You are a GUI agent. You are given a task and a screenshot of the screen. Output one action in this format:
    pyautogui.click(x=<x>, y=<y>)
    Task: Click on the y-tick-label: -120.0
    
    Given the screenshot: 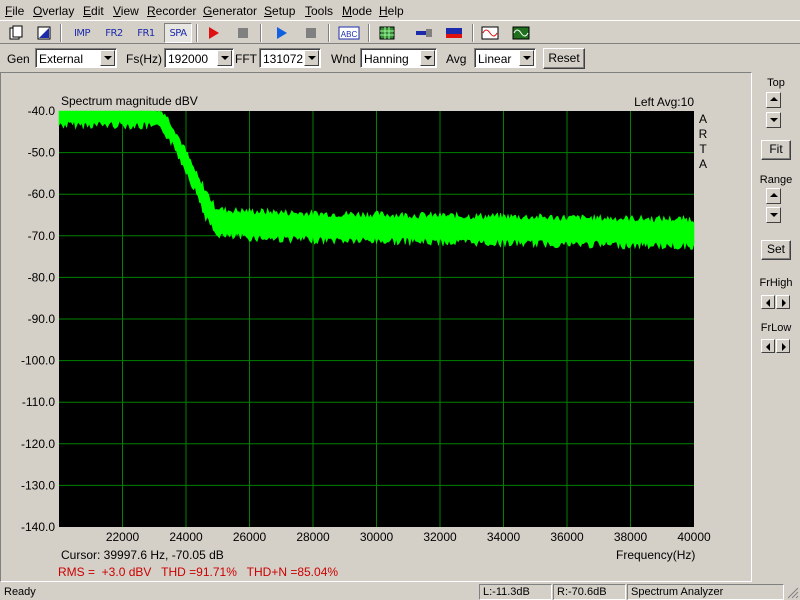 What is the action you would take?
    pyautogui.click(x=38, y=444)
    